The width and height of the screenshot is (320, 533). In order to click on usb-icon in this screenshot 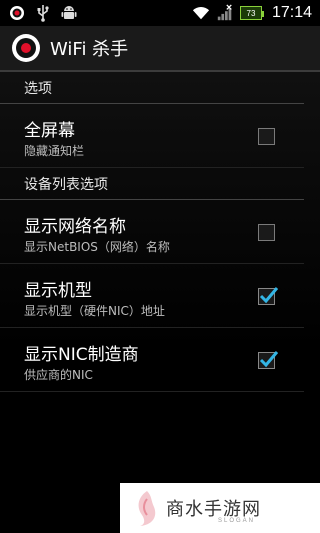, I will do `click(43, 13)`.